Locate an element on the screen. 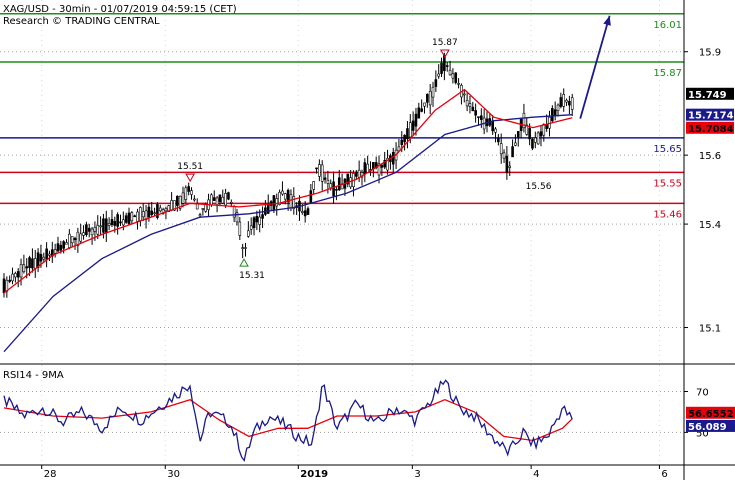 This screenshot has width=735, height=480. level-annotation-label: 15.56 is located at coordinates (539, 187).